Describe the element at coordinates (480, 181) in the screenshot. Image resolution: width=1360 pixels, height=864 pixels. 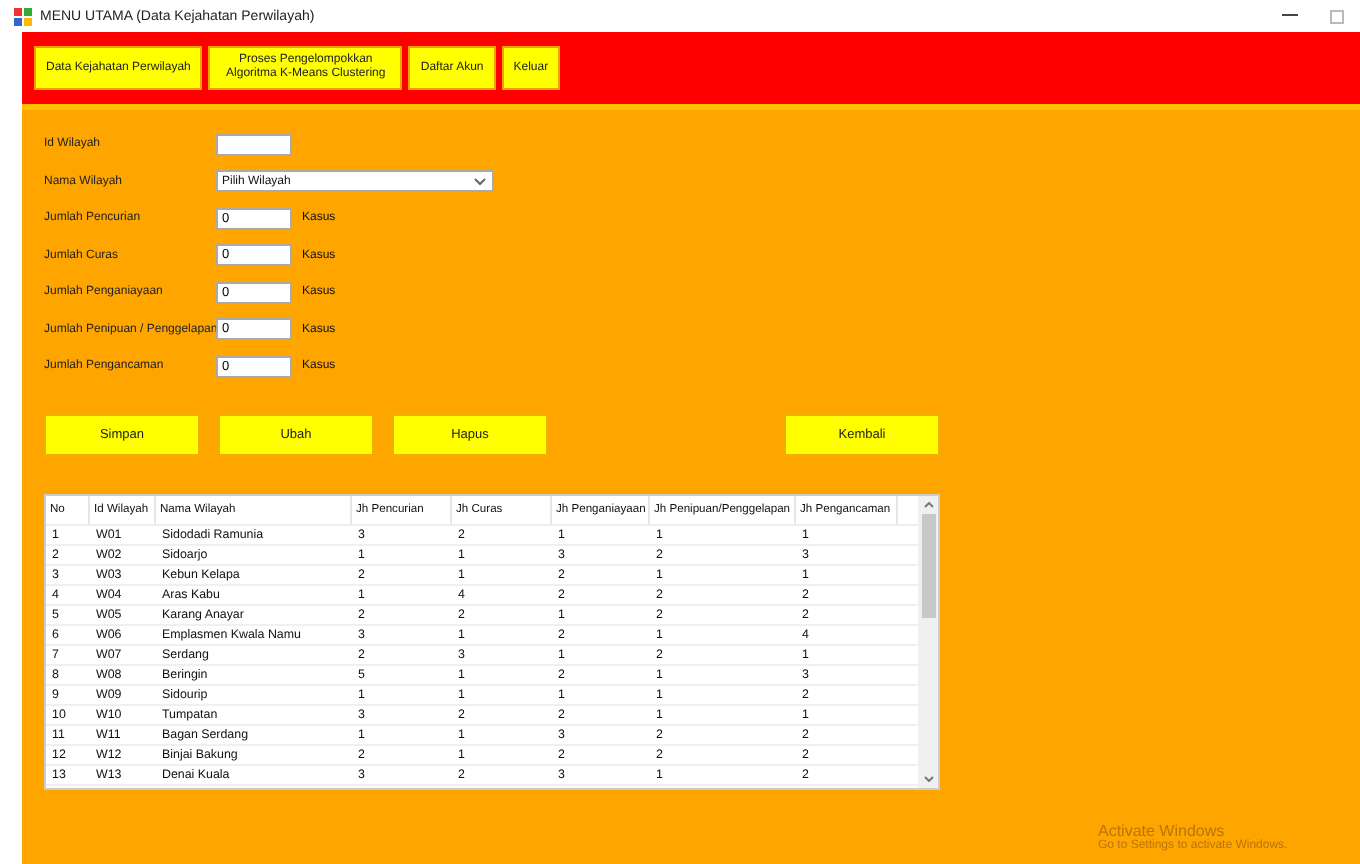
I see `chevron-icon` at that location.